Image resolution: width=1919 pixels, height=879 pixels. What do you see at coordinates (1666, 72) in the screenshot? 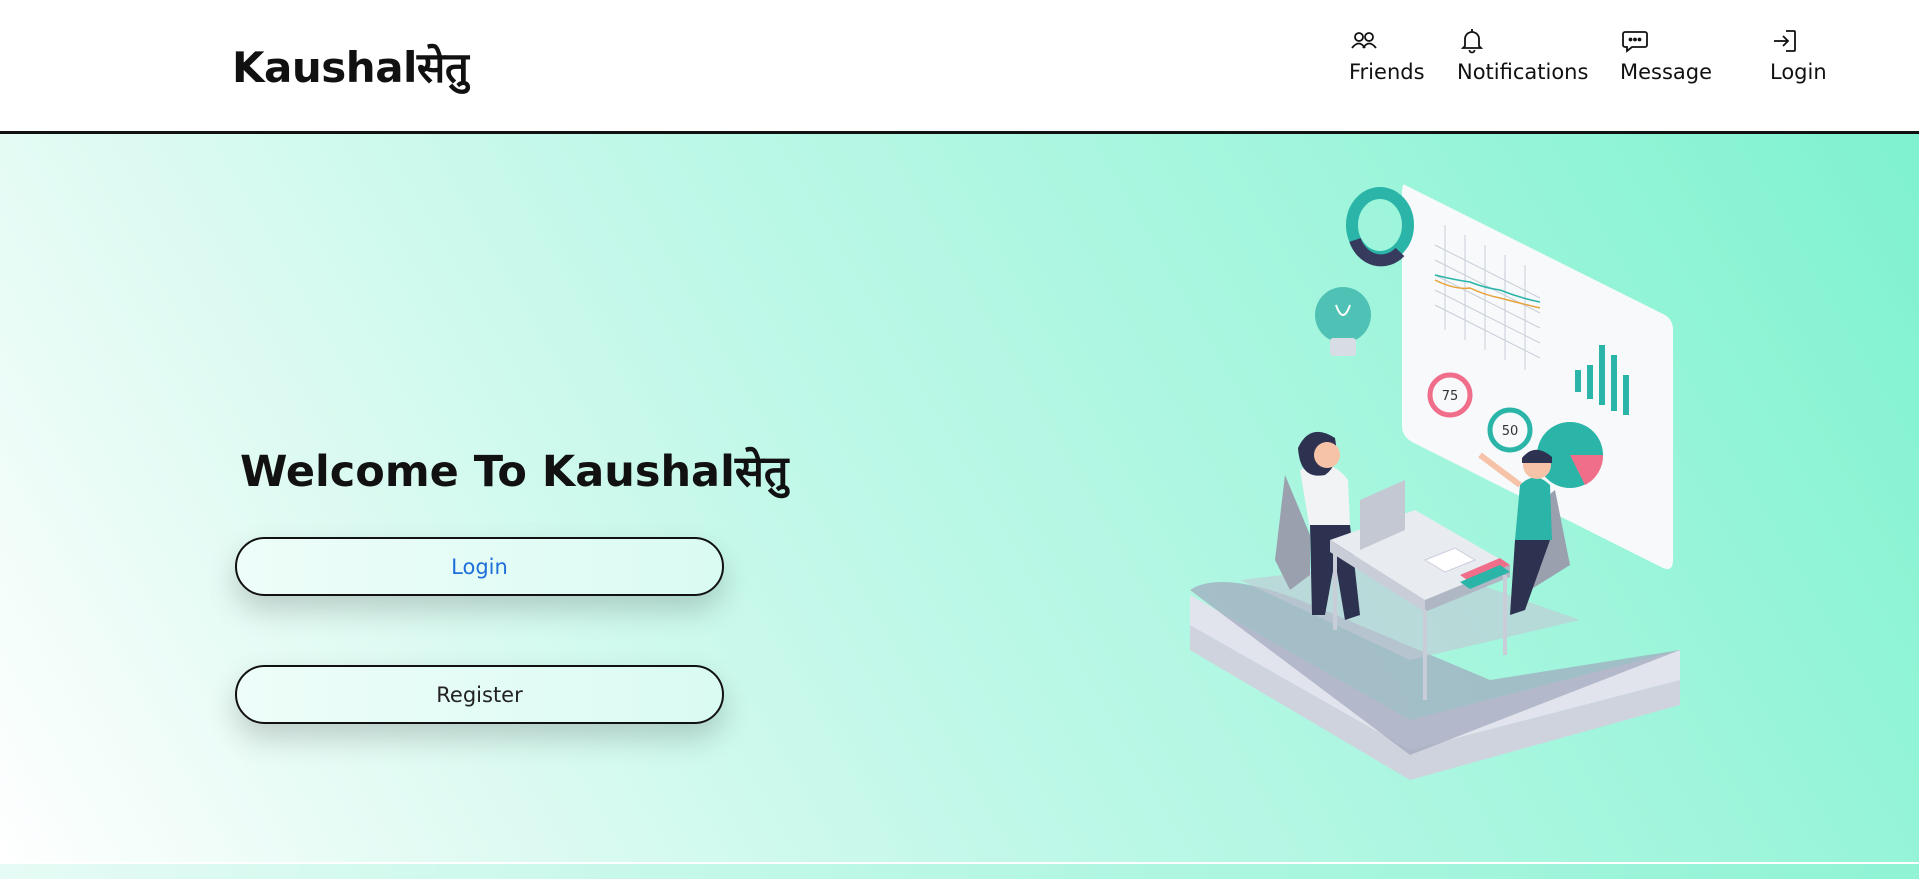
I see `nav-label-message: Message` at bounding box center [1666, 72].